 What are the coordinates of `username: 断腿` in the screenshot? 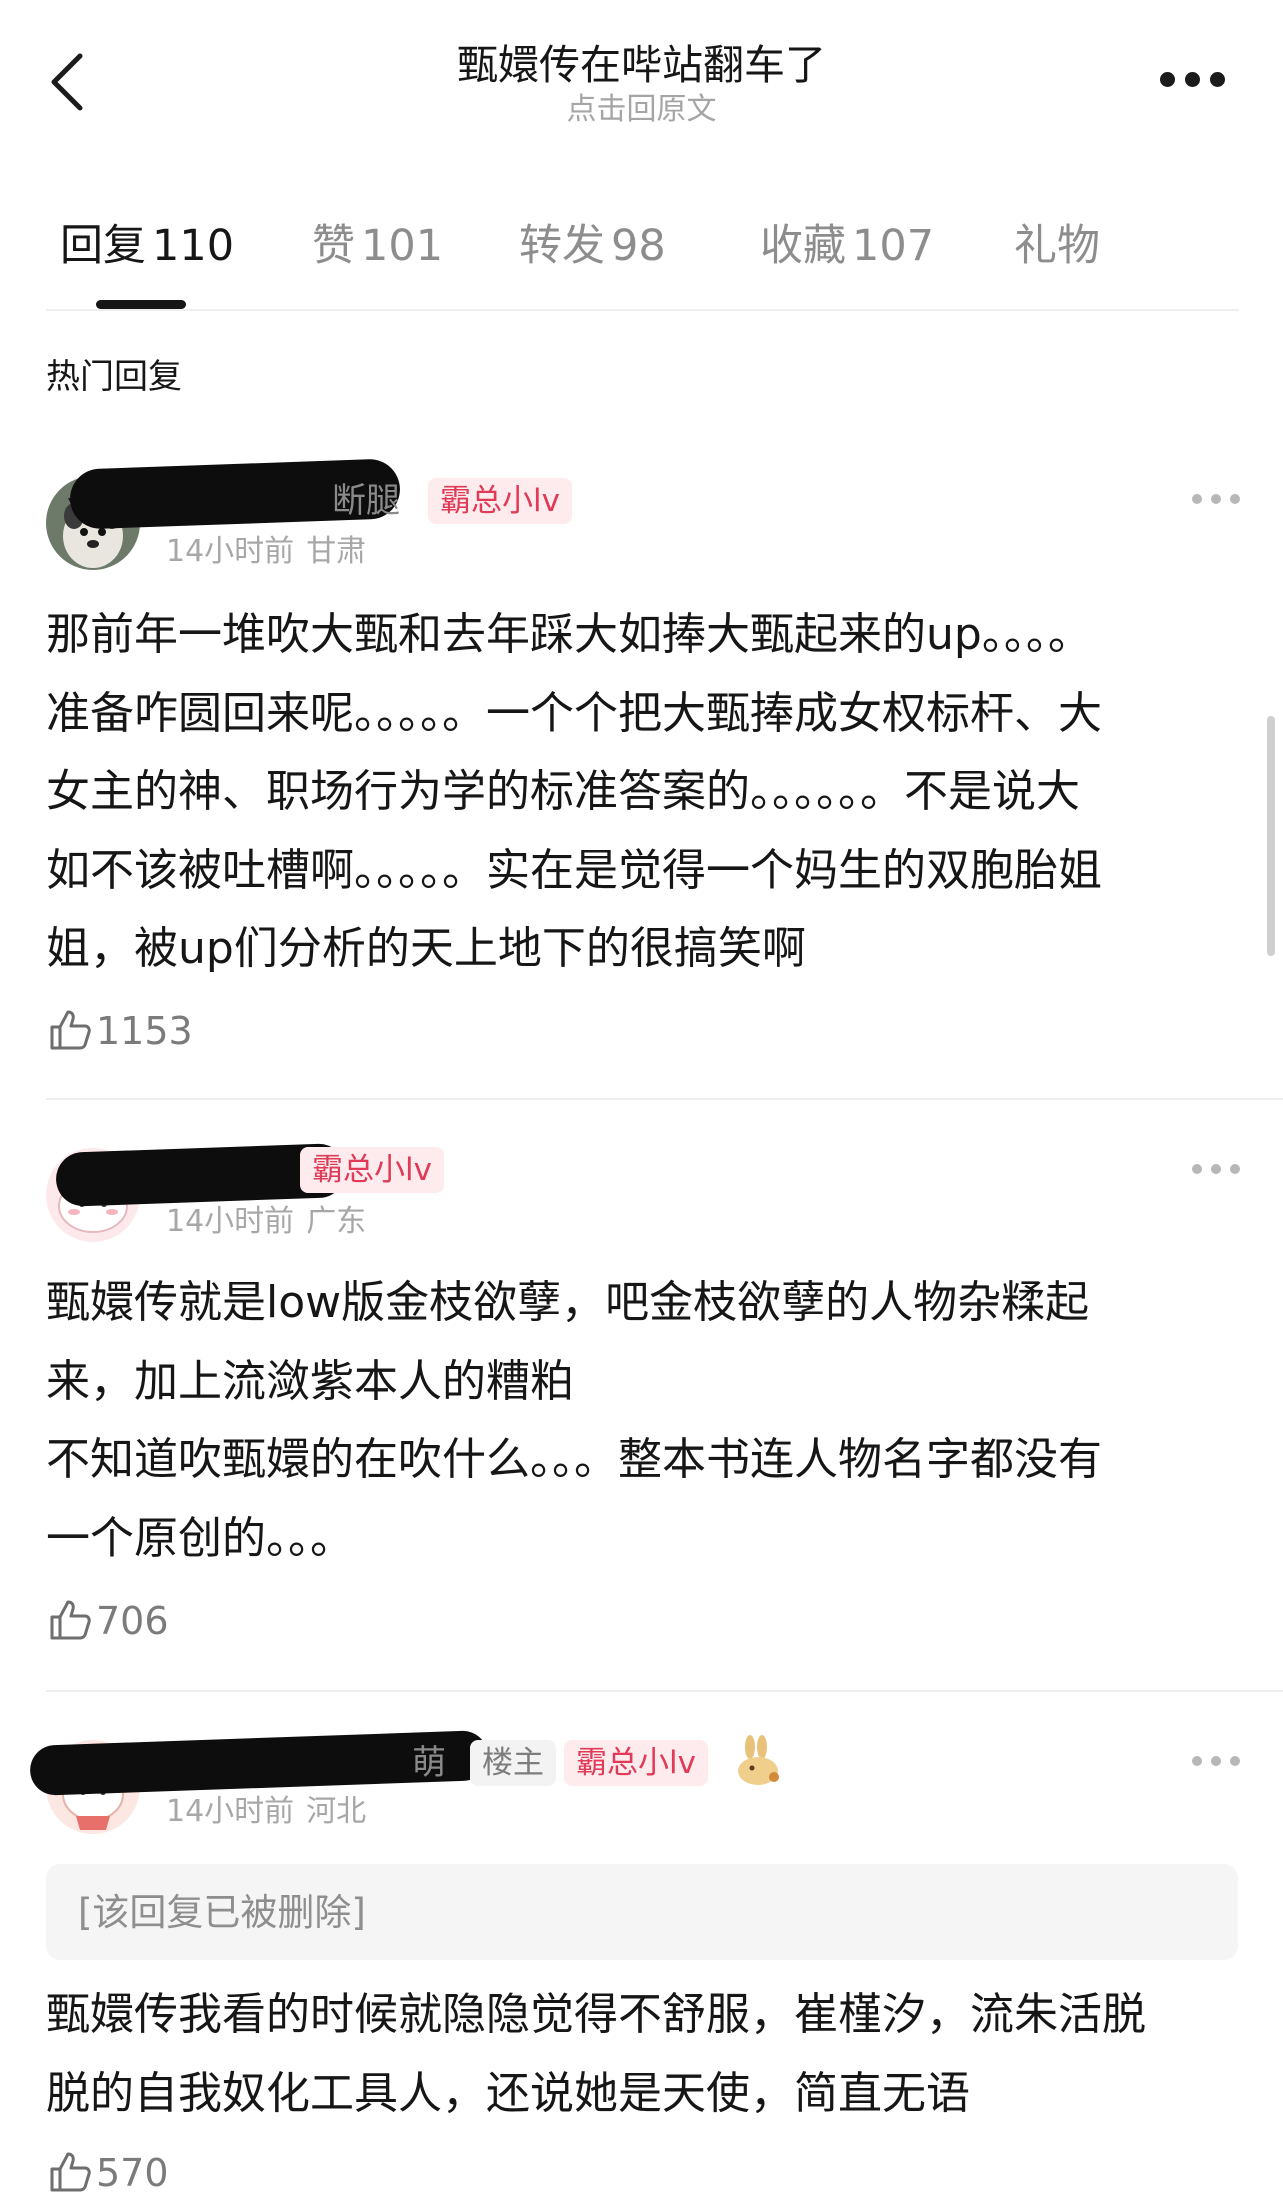 It's located at (366, 501).